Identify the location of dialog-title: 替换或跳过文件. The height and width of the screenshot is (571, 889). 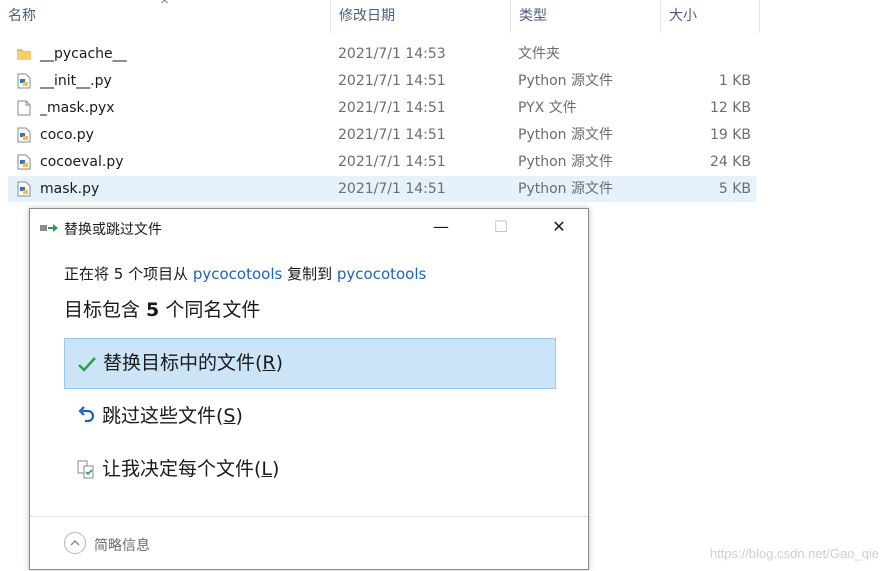
(113, 230).